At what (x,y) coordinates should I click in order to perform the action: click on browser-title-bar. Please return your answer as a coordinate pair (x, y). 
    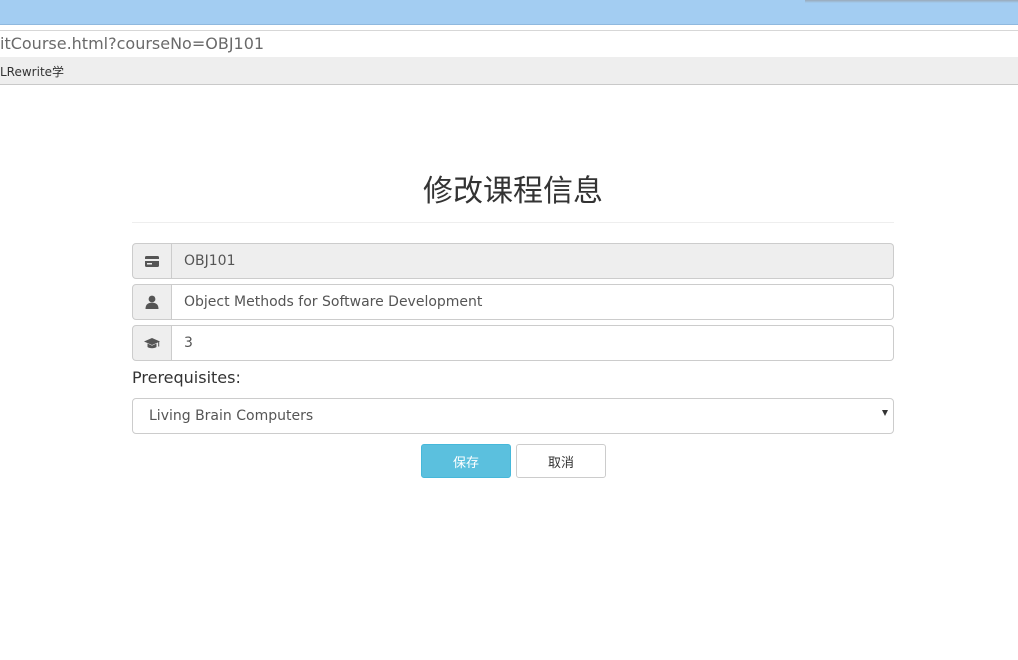
    Looking at the image, I should click on (509, 12).